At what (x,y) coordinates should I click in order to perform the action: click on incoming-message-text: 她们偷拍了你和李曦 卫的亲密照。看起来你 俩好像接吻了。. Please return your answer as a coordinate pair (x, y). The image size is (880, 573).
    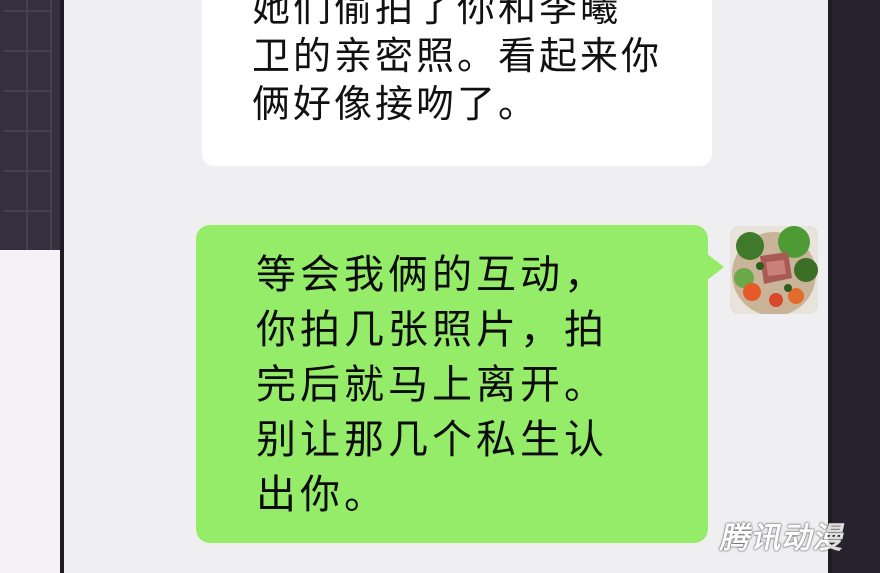
    Looking at the image, I should click on (457, 63).